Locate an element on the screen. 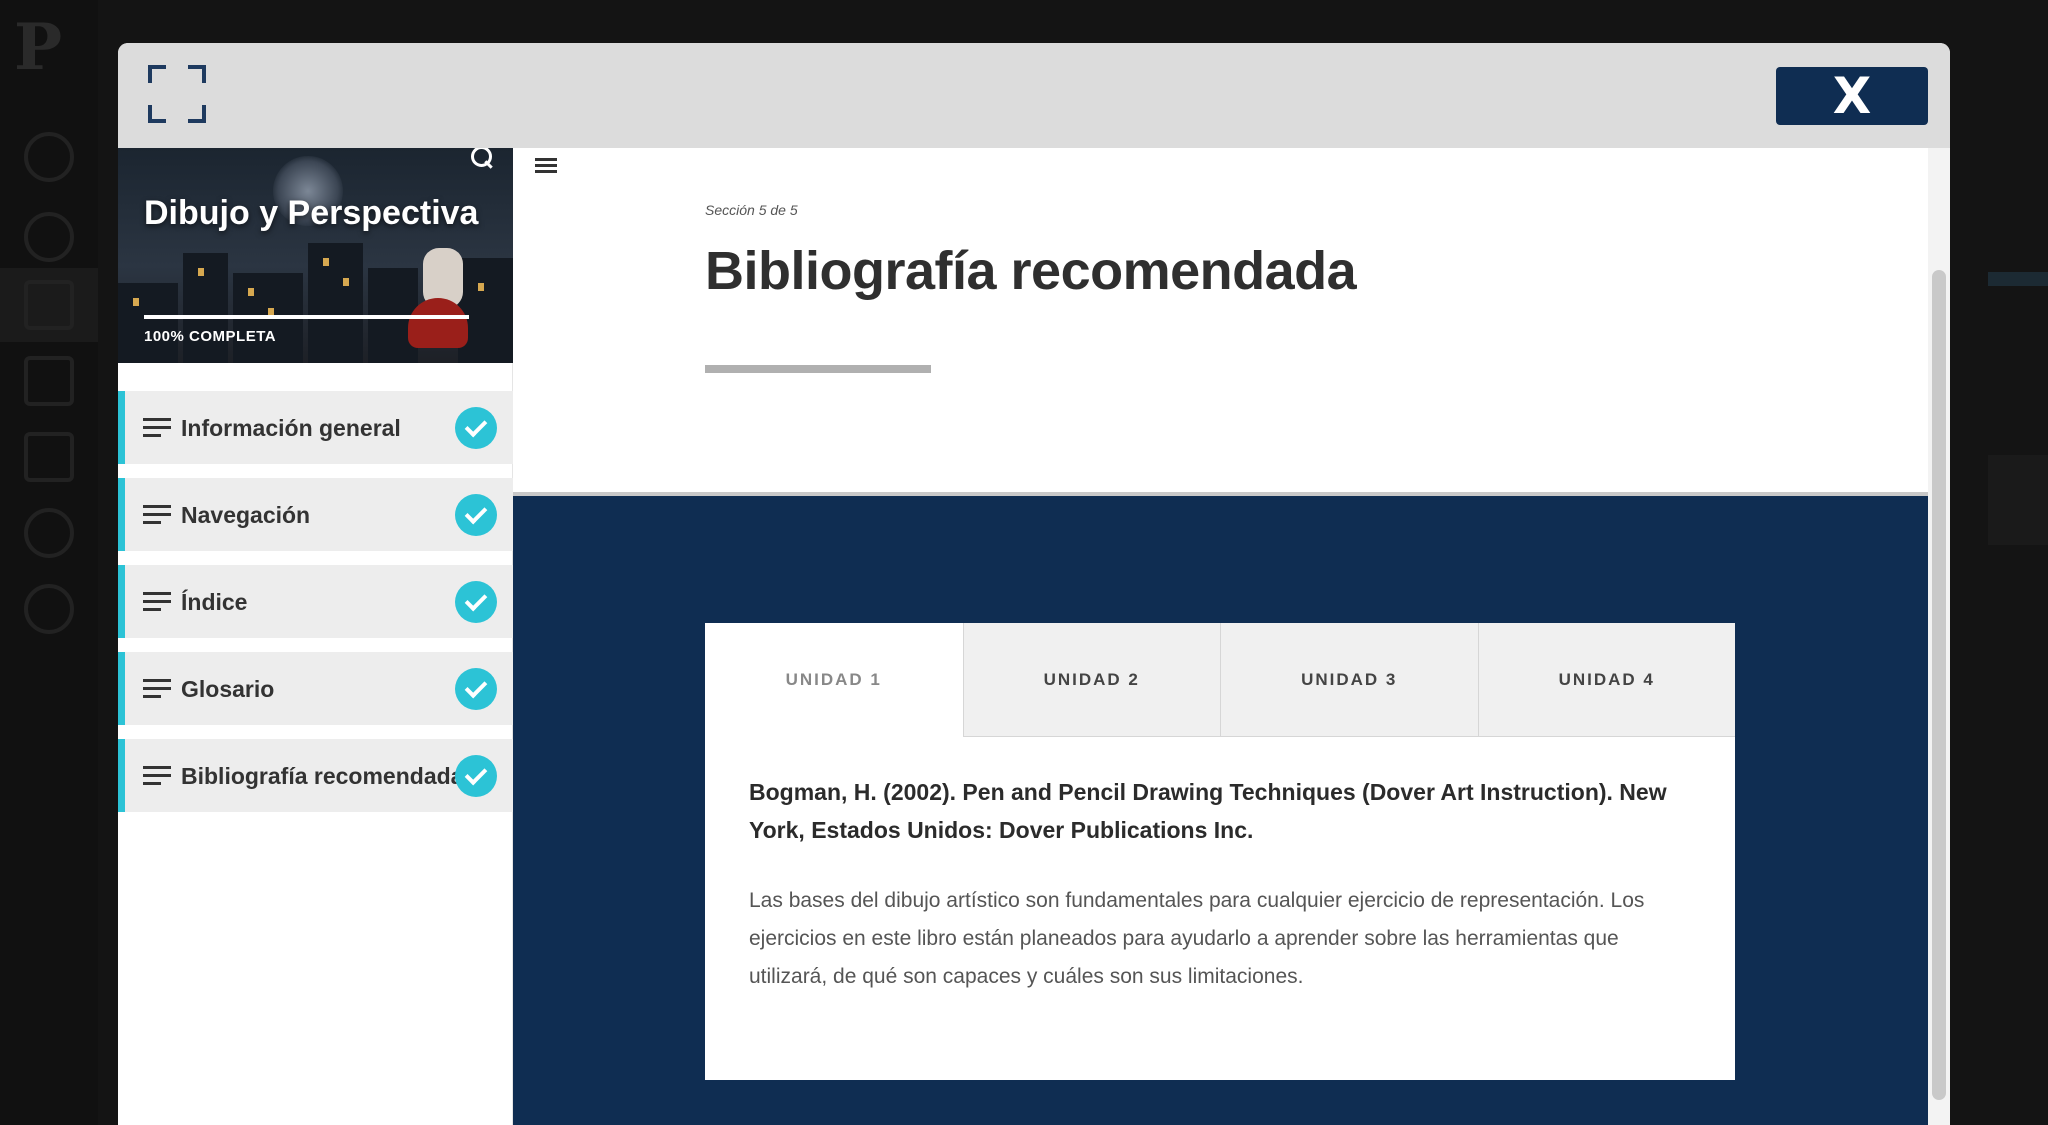  app-sidebar: P is located at coordinates (49, 562).